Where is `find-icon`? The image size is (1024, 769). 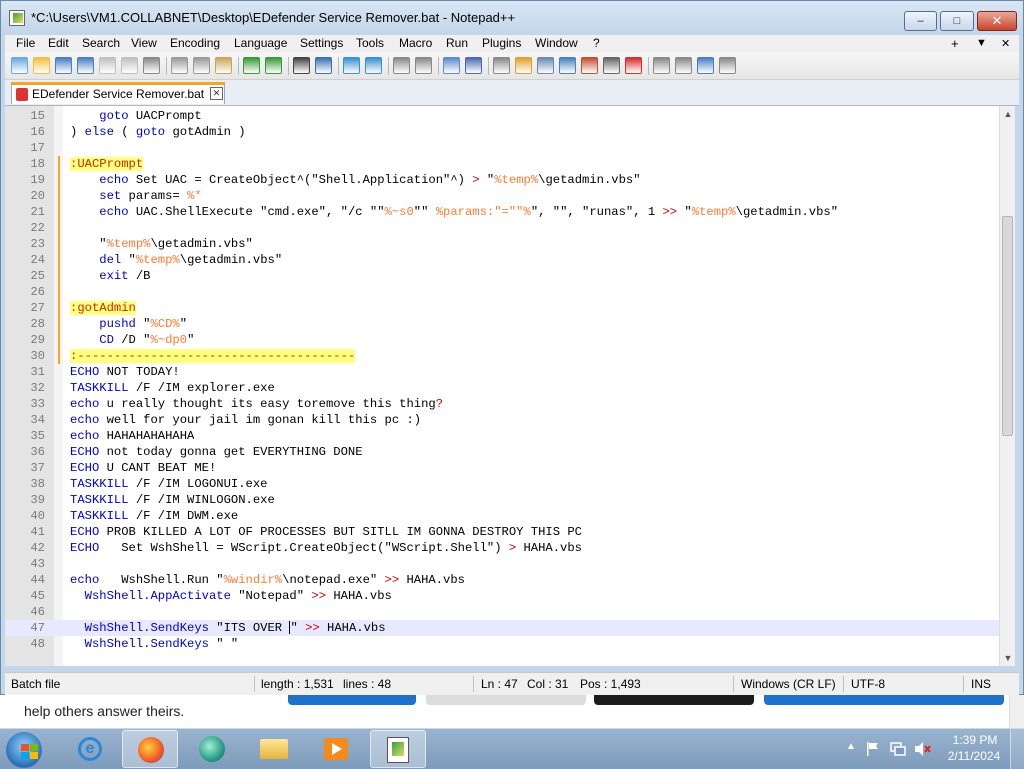 find-icon is located at coordinates (301, 65).